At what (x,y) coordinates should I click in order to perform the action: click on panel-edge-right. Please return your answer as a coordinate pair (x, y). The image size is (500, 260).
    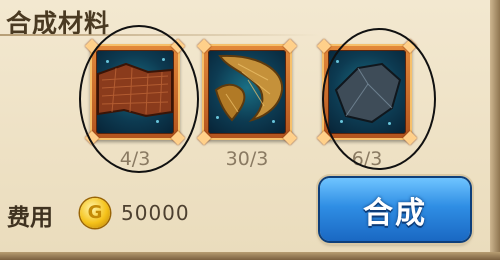
    Looking at the image, I should click on (495, 130).